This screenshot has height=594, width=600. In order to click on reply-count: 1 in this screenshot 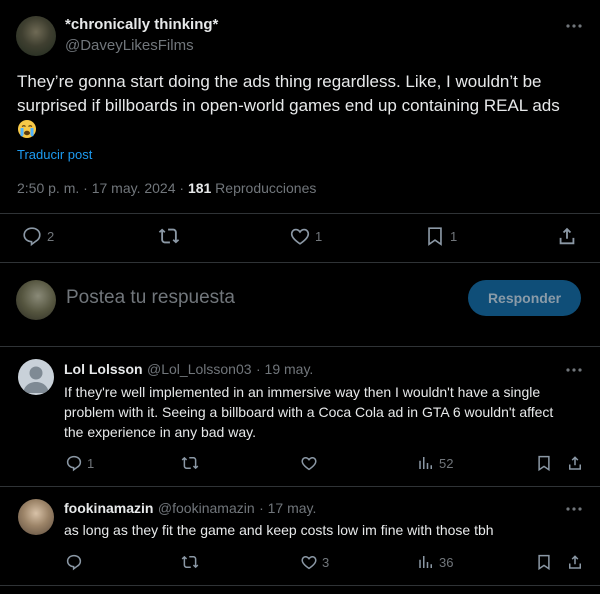, I will do `click(91, 463)`.